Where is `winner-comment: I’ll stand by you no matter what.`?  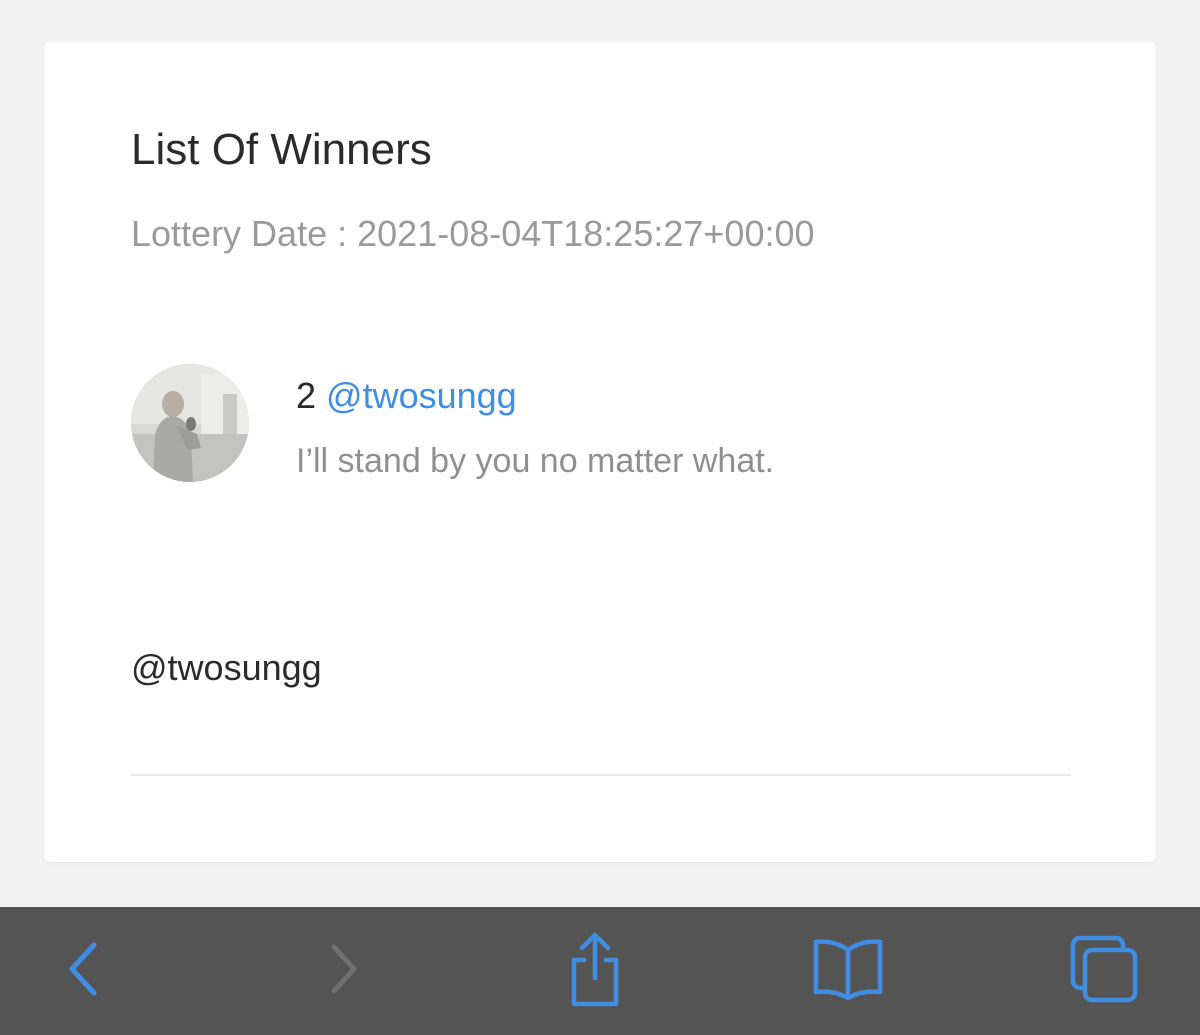
winner-comment: I’ll stand by you no matter what. is located at coordinates (535, 461).